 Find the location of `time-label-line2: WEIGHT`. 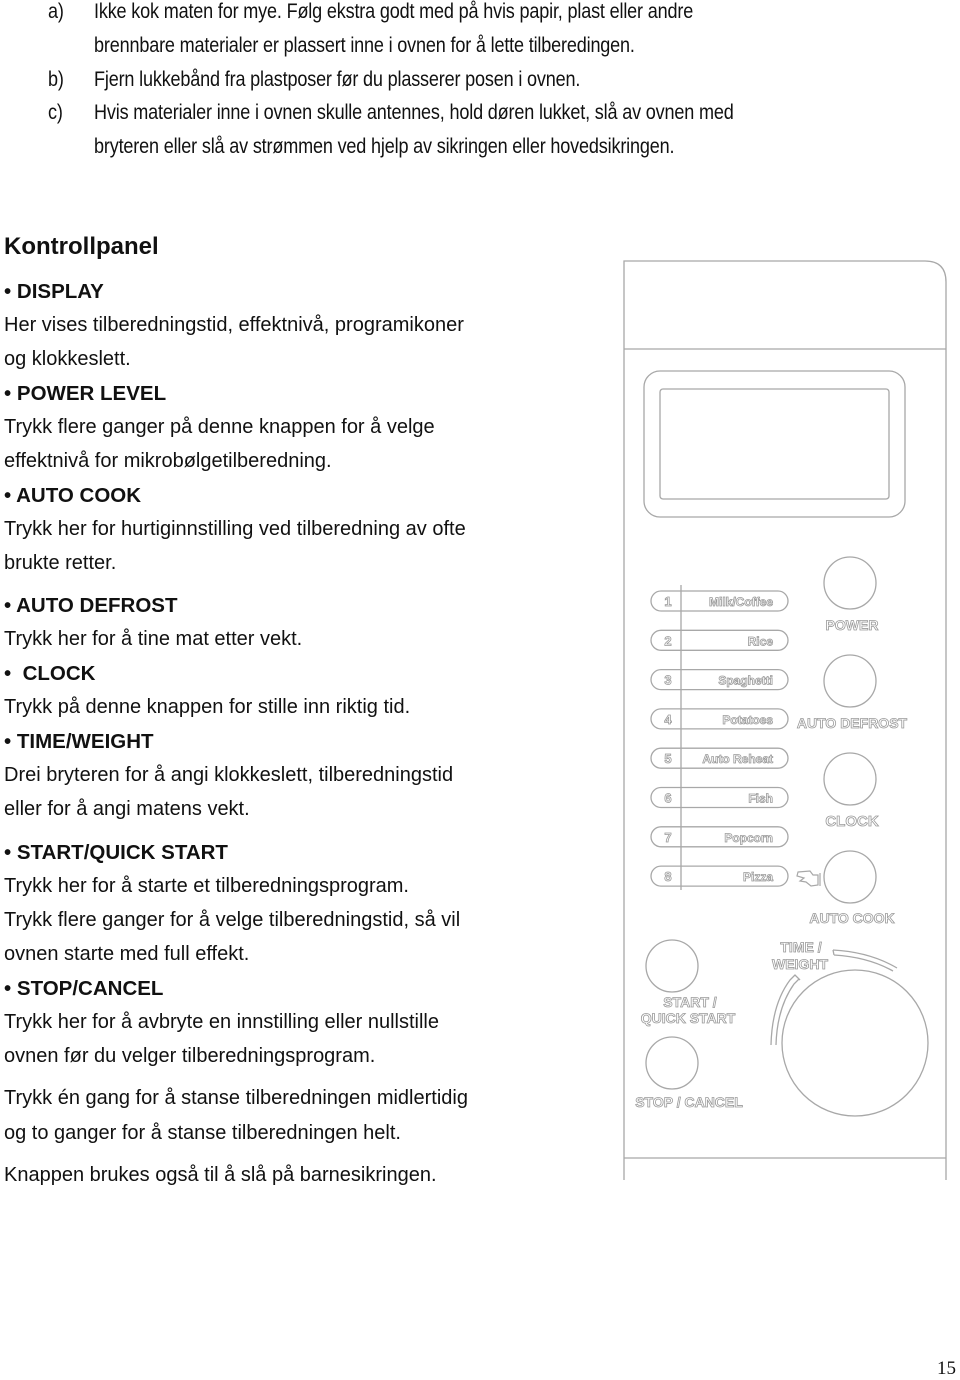

time-label-line2: WEIGHT is located at coordinates (800, 964).